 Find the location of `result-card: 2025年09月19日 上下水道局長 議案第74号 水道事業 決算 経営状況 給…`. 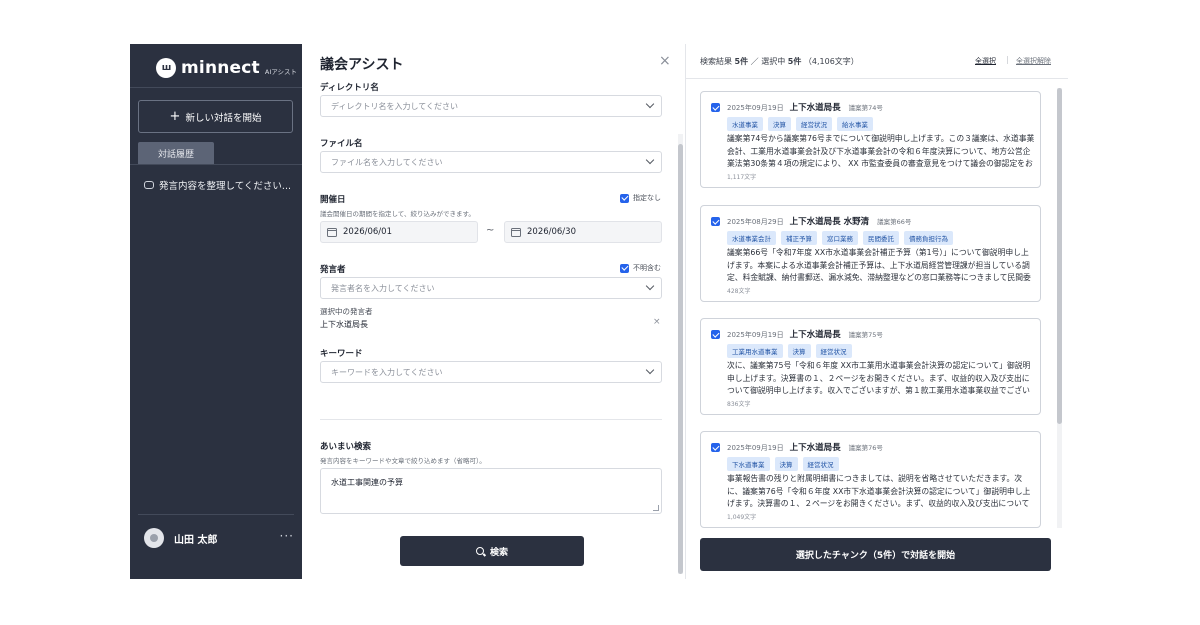

result-card: 2025年09月19日 上下水道局長 議案第74号 水道事業 決算 経営状況 給… is located at coordinates (870, 139).